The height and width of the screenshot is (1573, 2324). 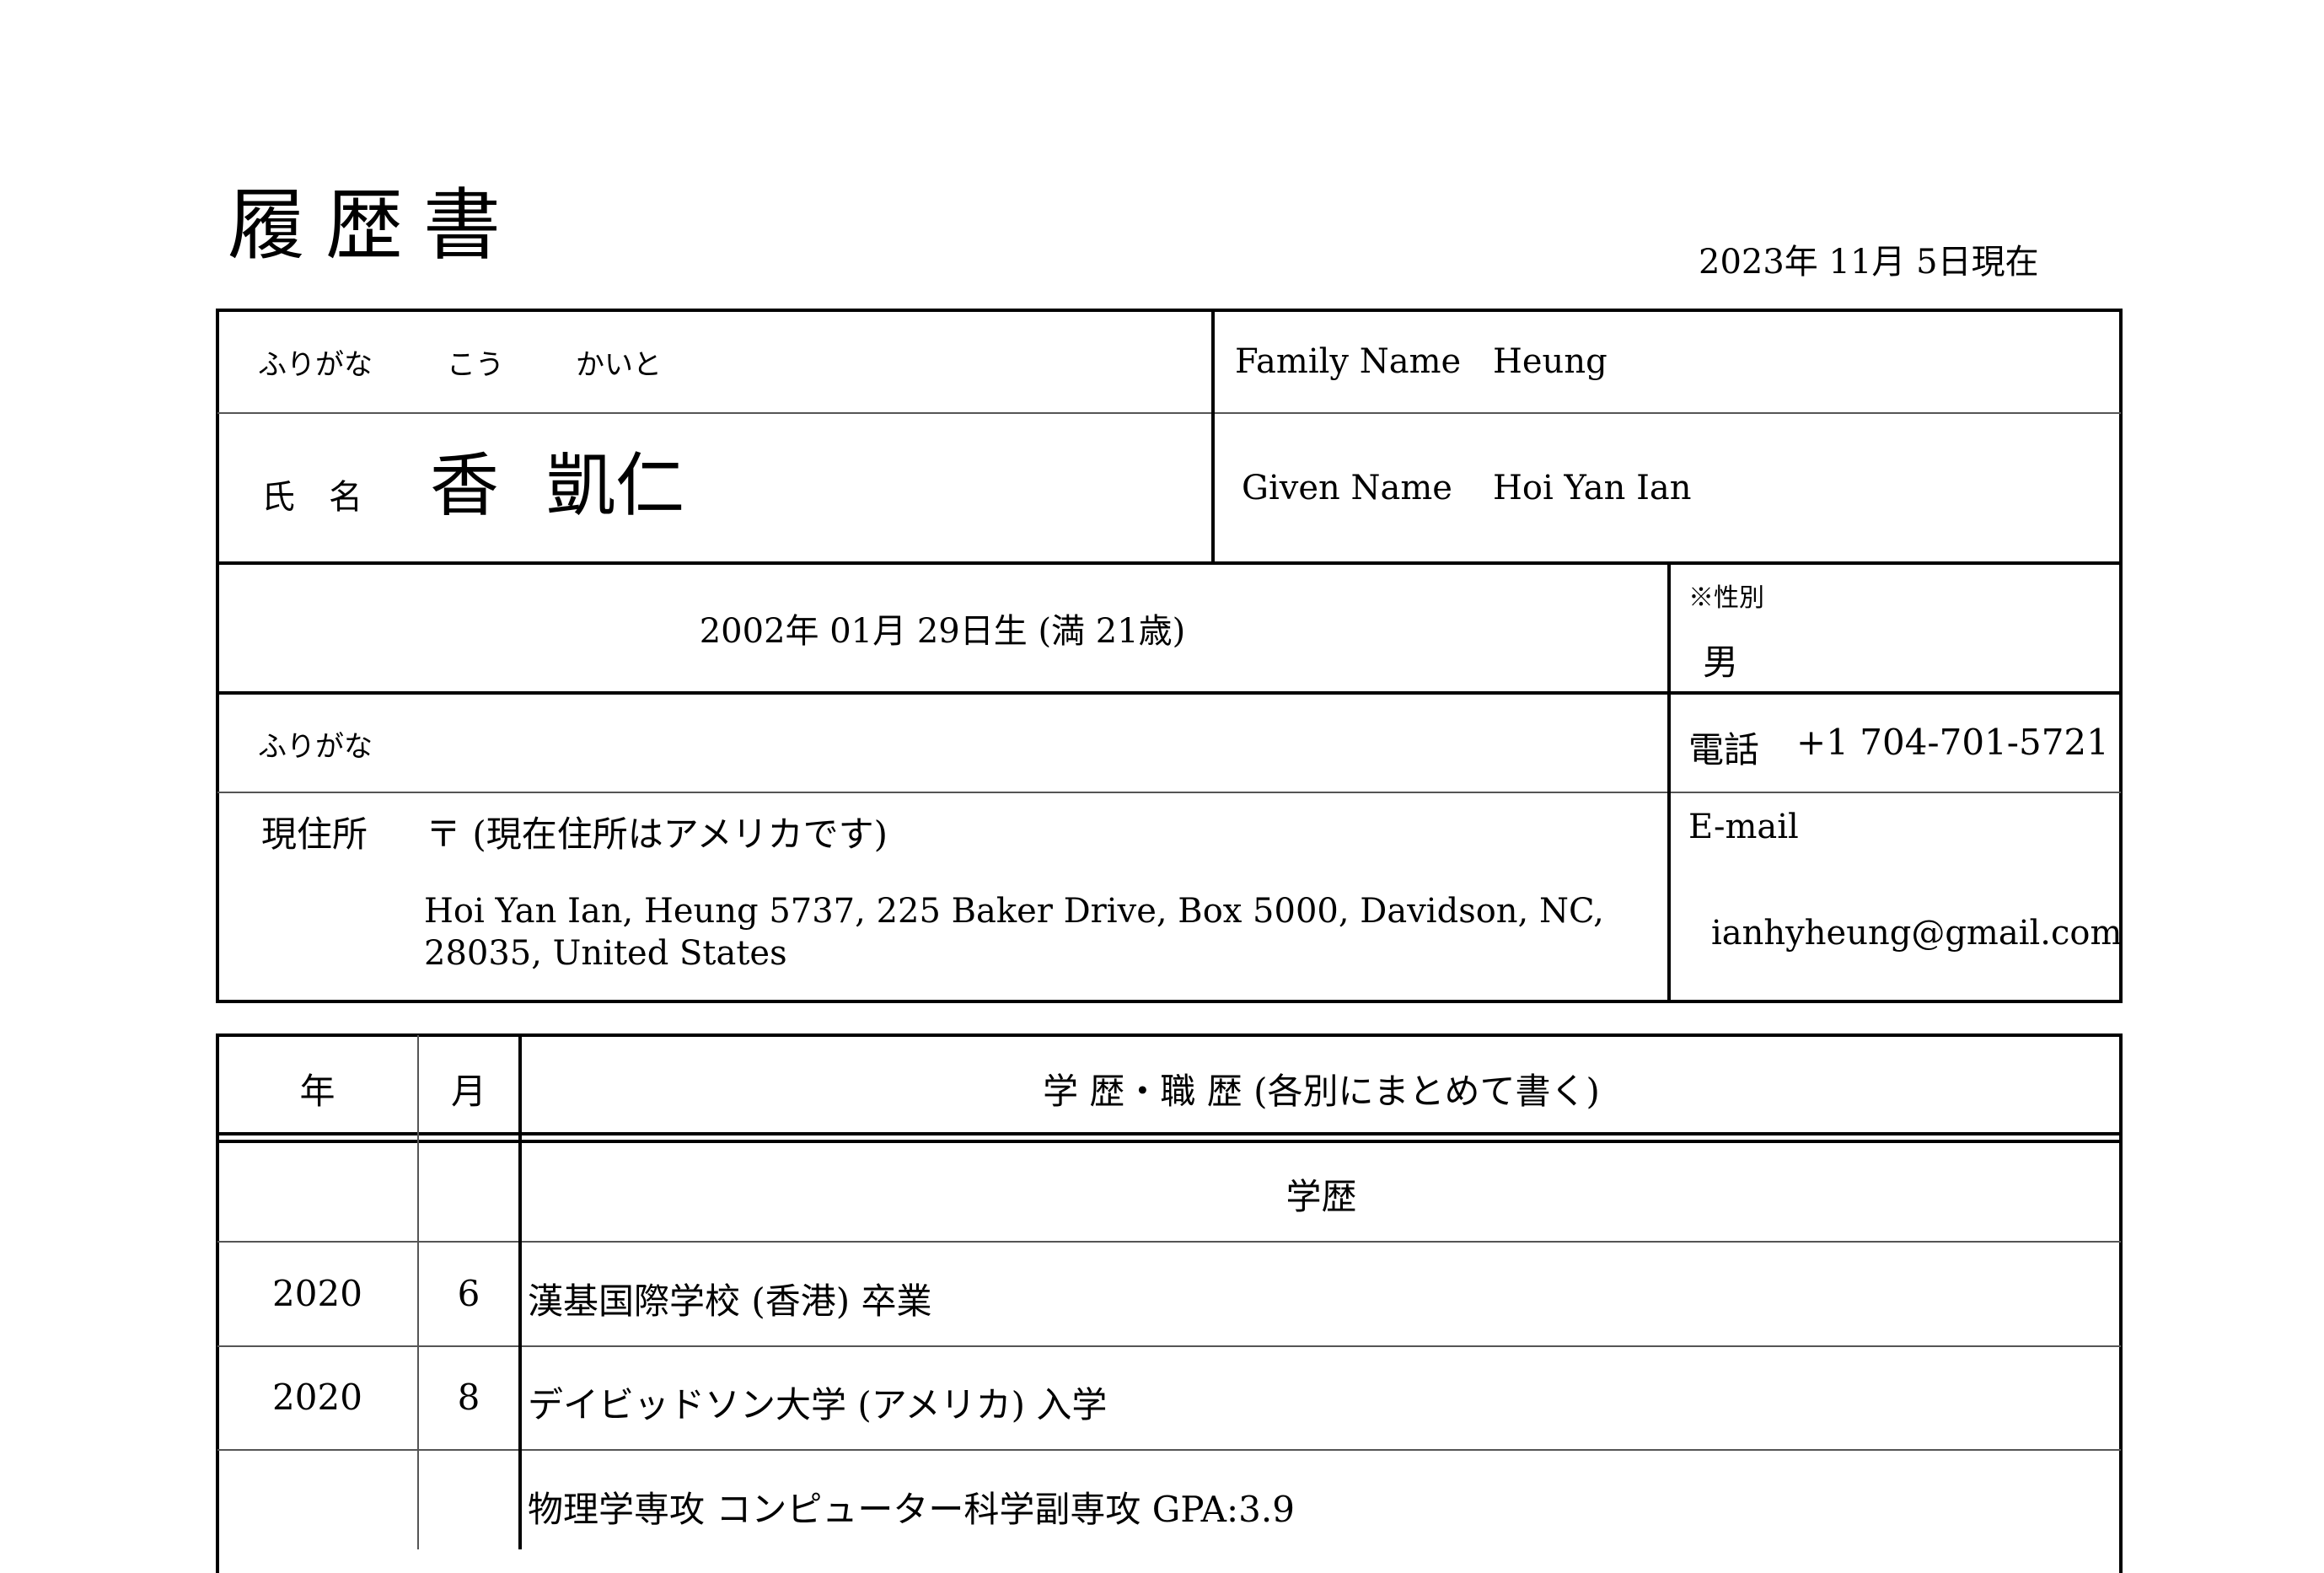 I want to click on table-row-text: デイビッドソン大学 (アメリカ) 入学, so click(x=818, y=1404).